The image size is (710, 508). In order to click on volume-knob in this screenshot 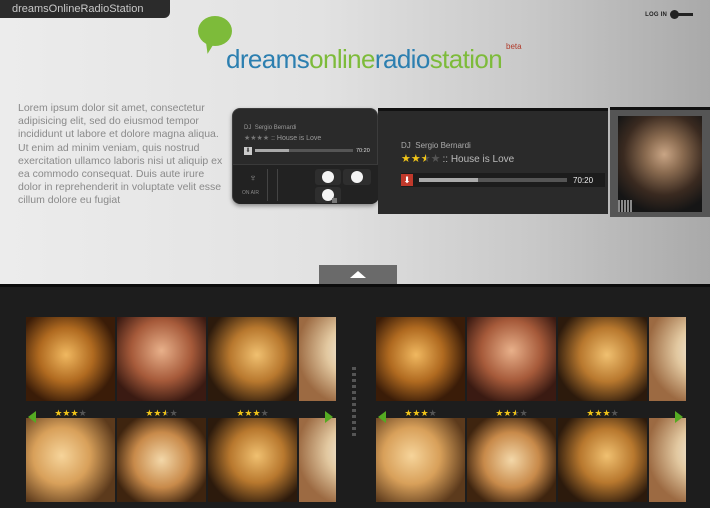, I will do `click(328, 177)`.